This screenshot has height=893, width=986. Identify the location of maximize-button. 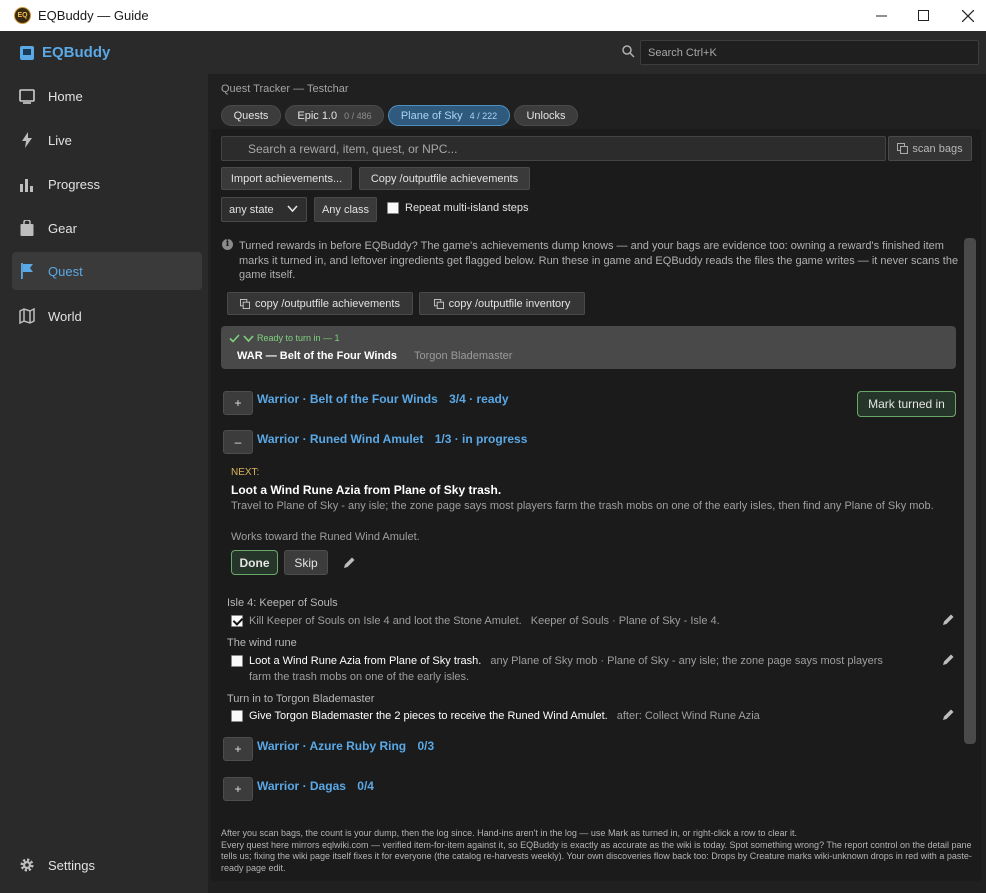
(923, 15).